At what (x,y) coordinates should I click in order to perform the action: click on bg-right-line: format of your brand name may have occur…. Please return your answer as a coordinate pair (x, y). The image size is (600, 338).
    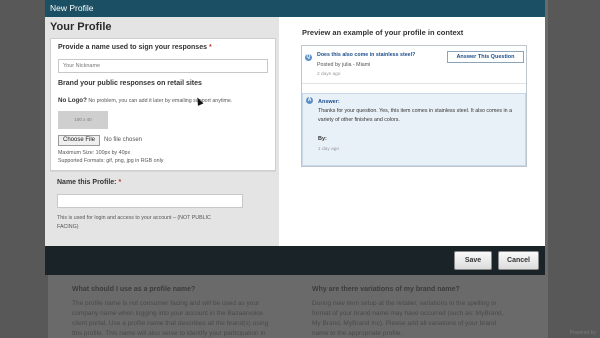
    Looking at the image, I should click on (408, 313).